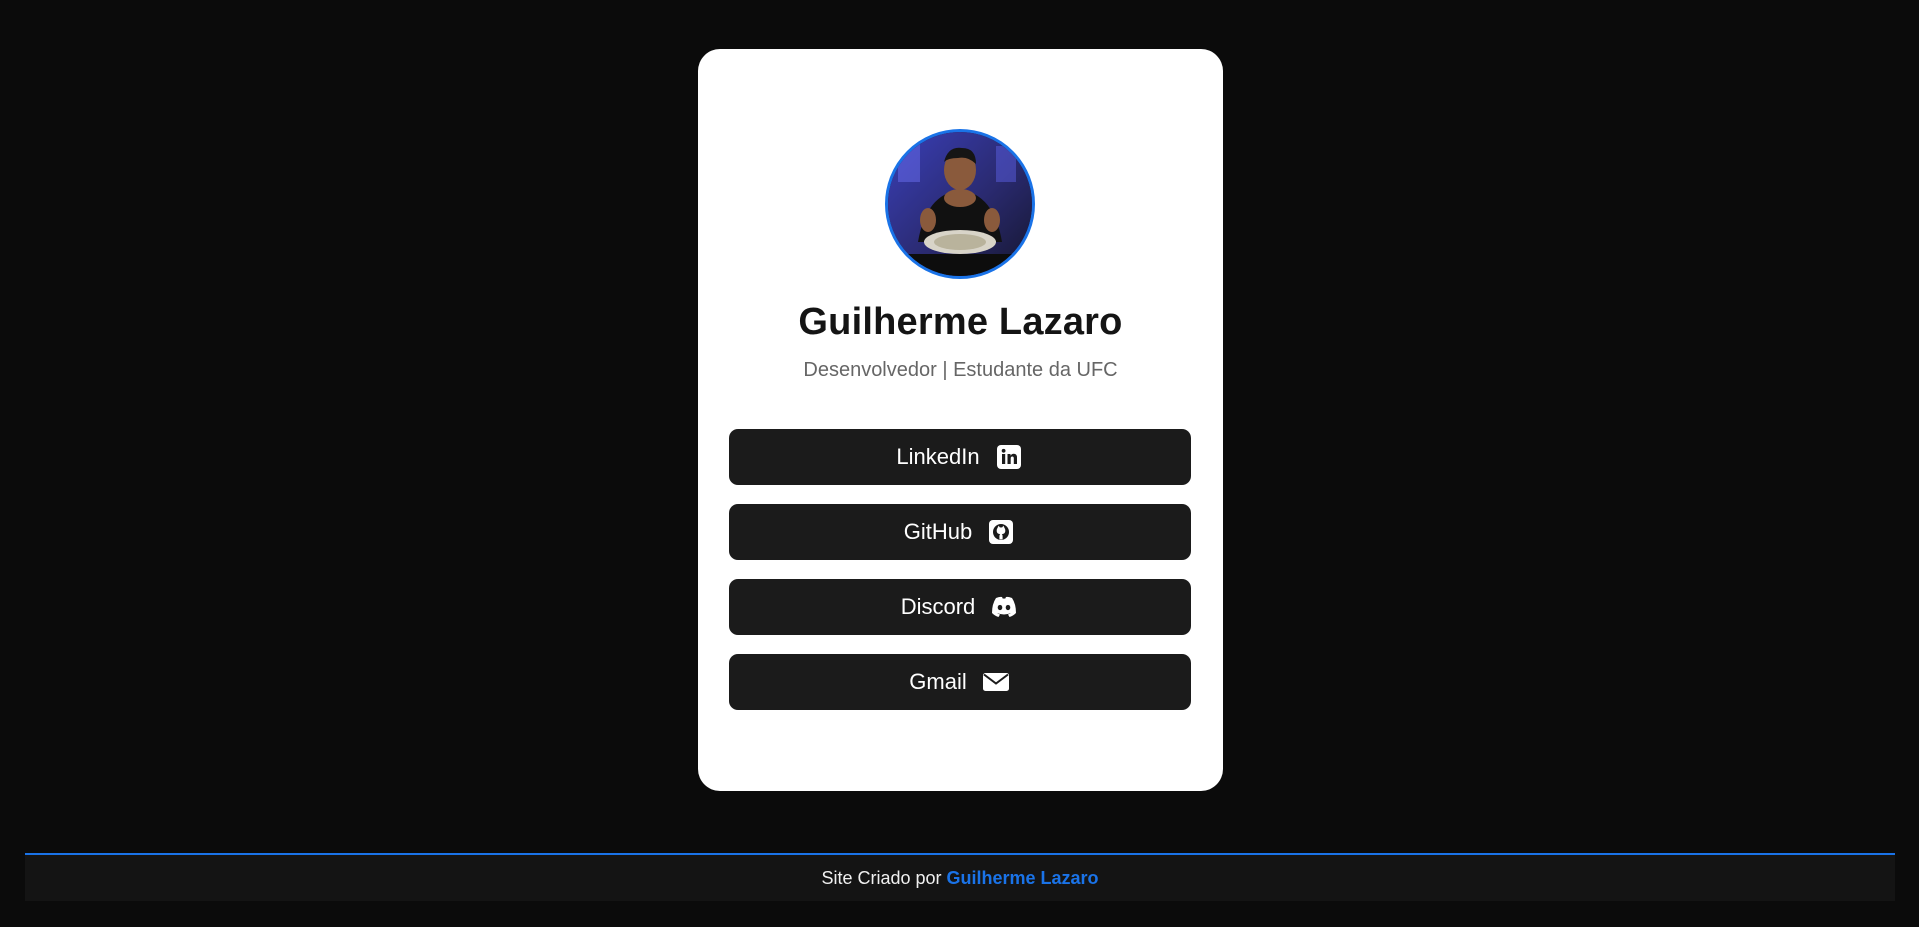 The image size is (1919, 927). Describe the element at coordinates (938, 681) in the screenshot. I see `gmail-label: Gmail` at that location.